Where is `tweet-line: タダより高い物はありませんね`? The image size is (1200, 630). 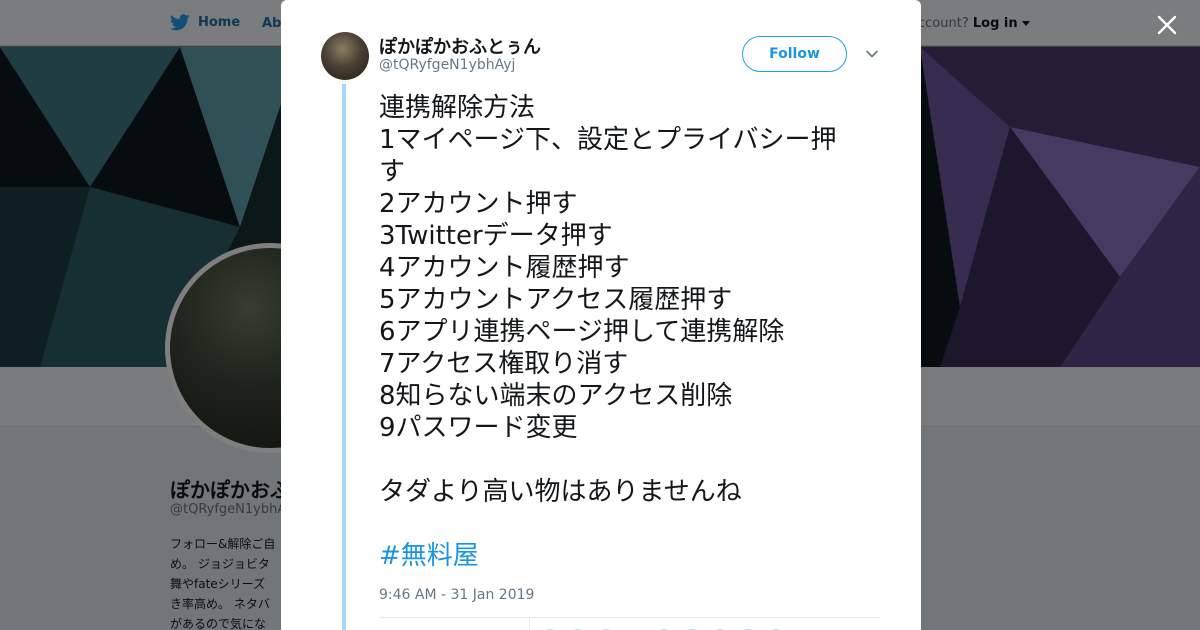 tweet-line: タダより高い物はありませんね is located at coordinates (560, 492).